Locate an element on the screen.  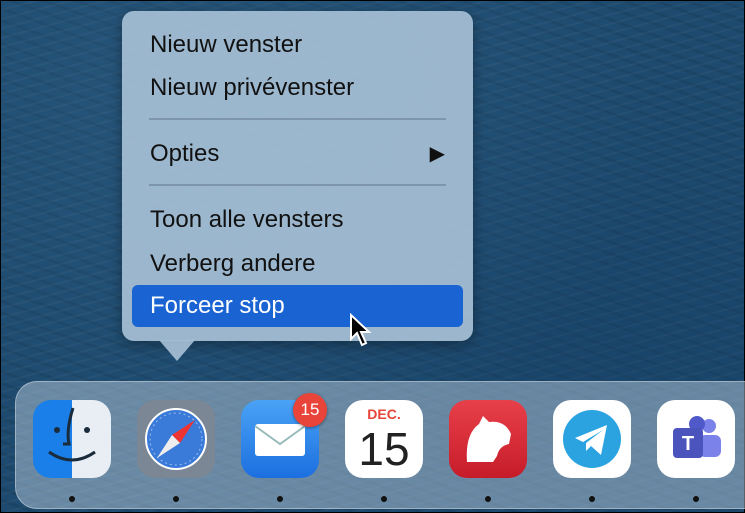
mouse-cursor-icon is located at coordinates (361, 330).